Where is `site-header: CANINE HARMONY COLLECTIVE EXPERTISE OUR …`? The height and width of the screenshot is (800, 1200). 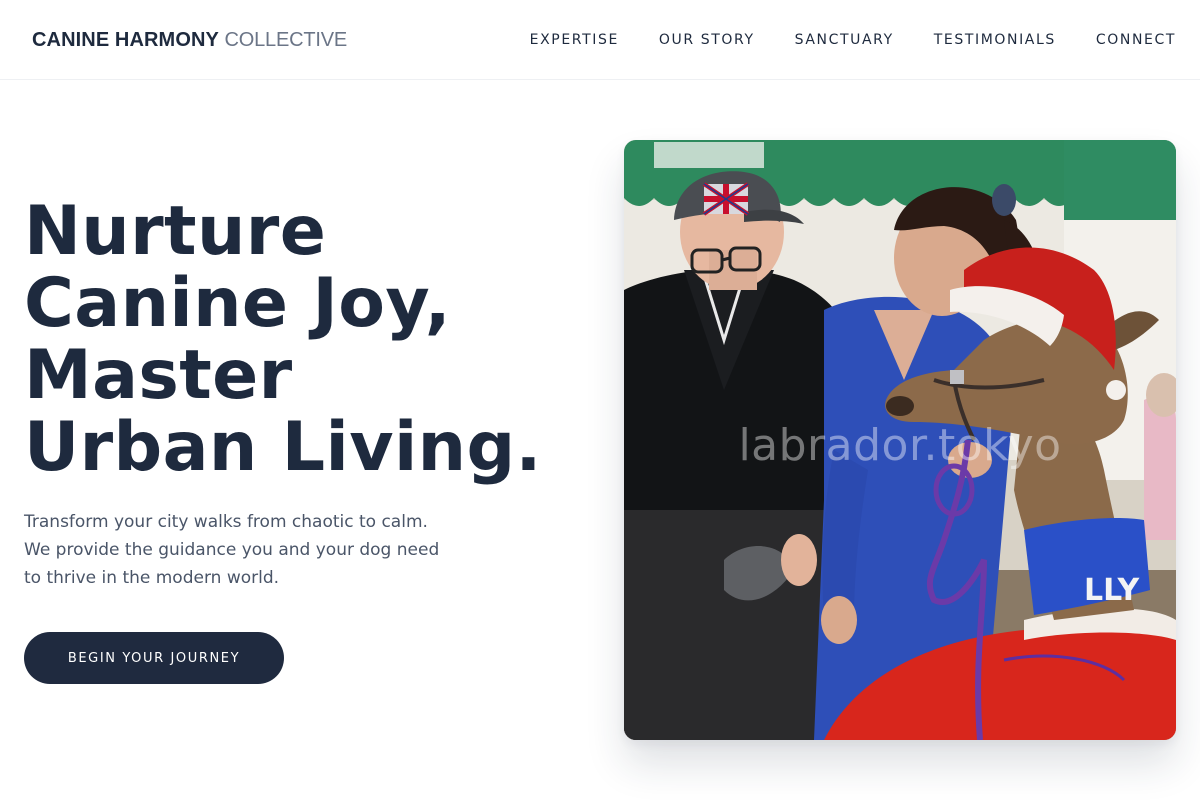
site-header: CANINE HARMONY COLLECTIVE EXPERTISE OUR … is located at coordinates (600, 40).